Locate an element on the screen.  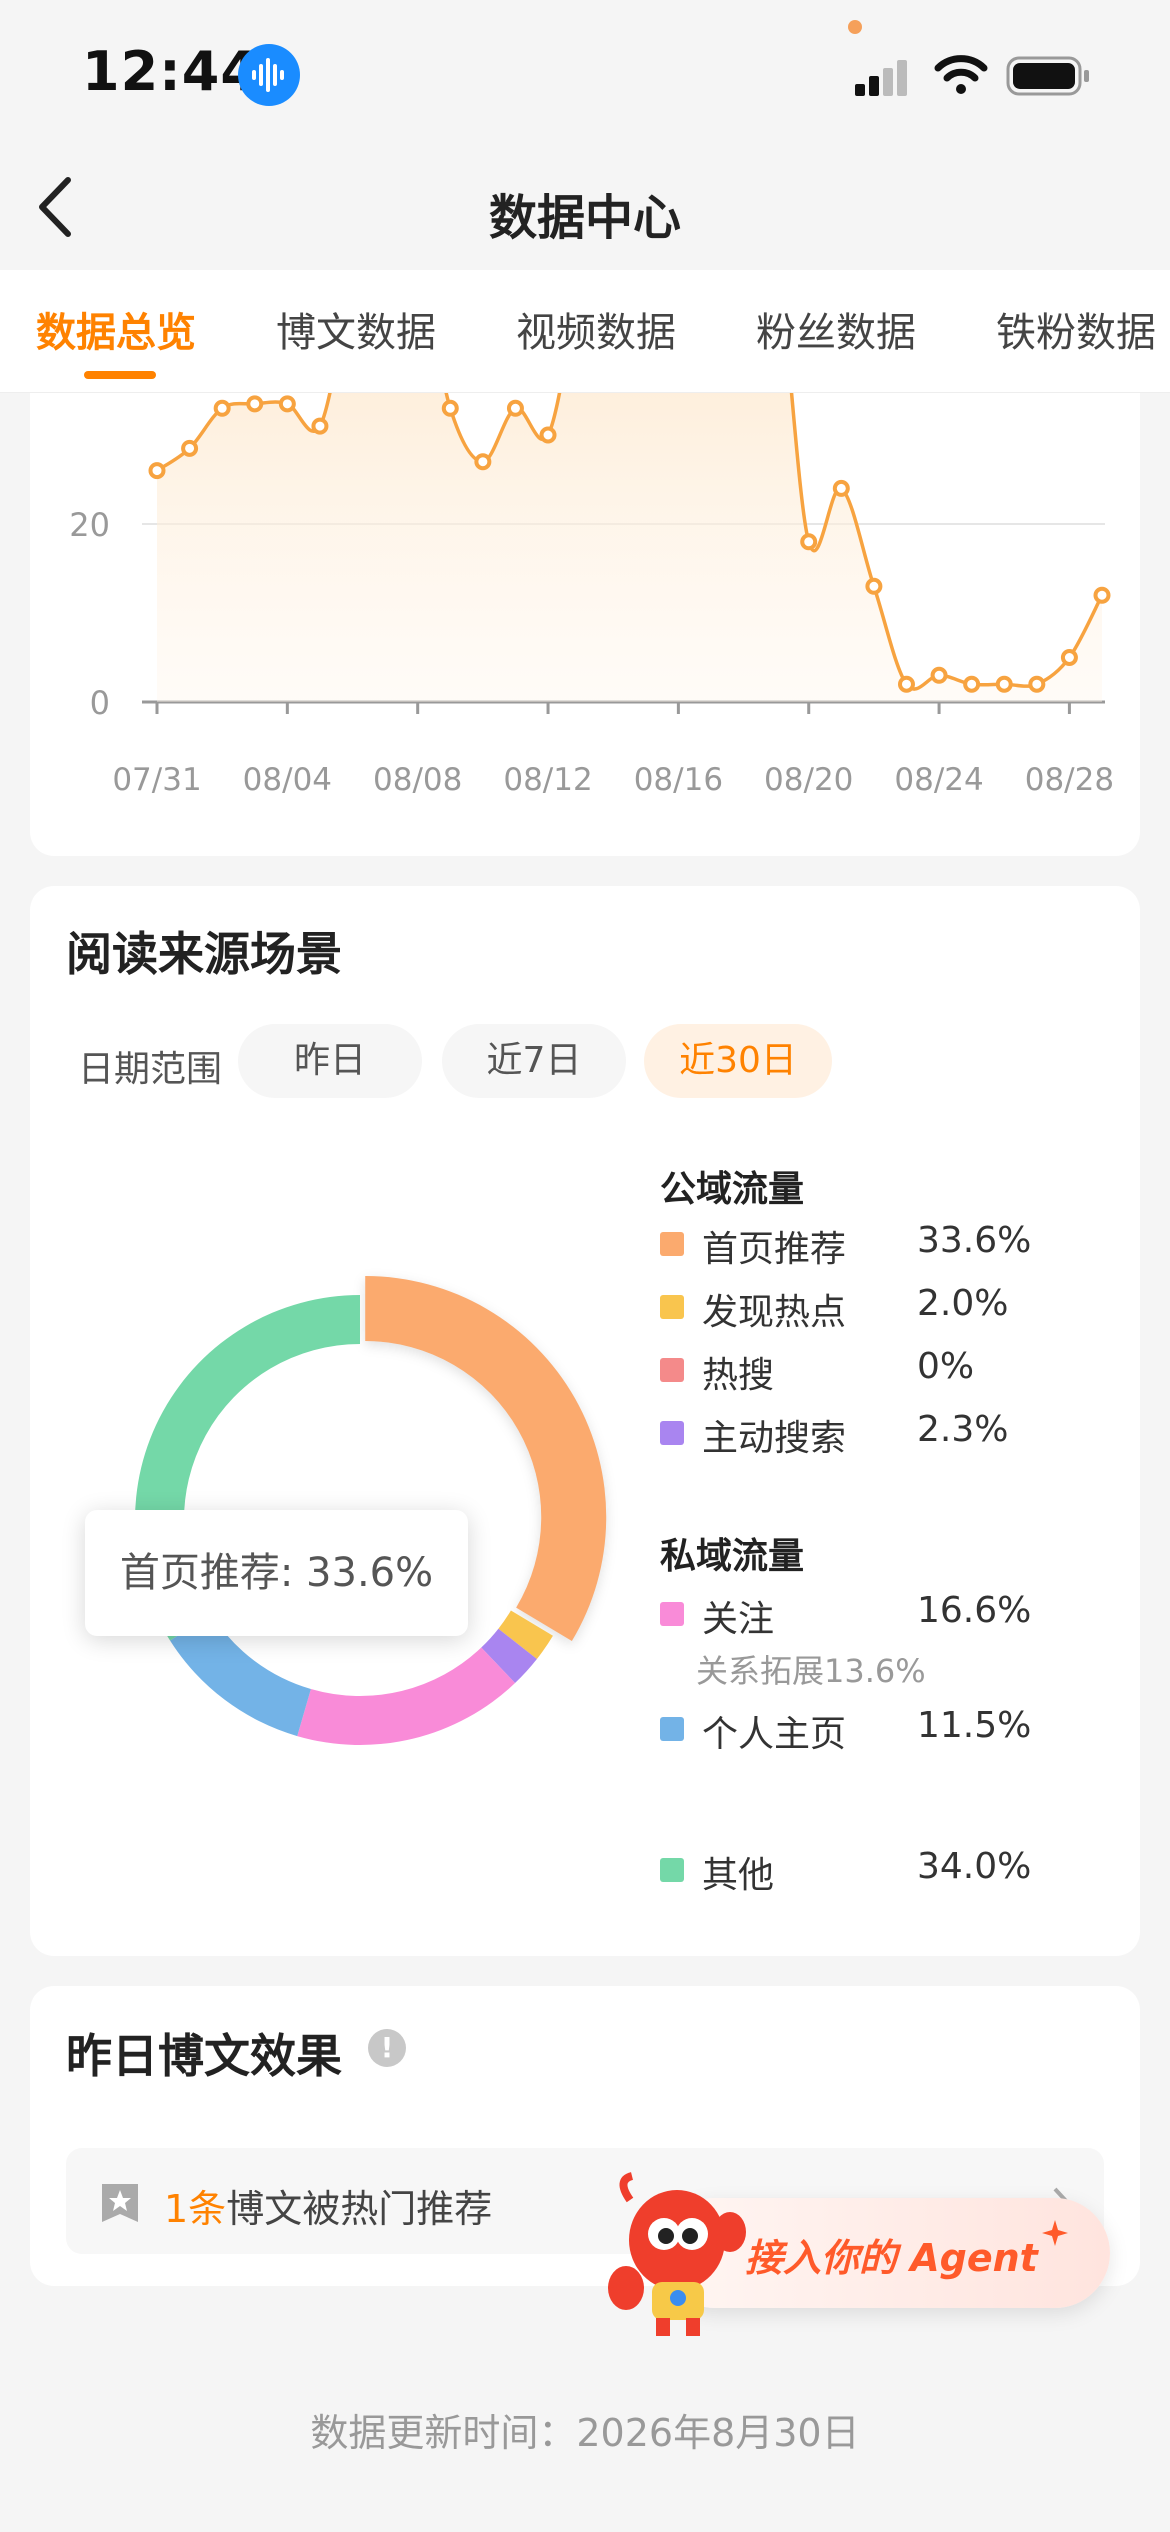
date-range-label: 日期范围 is located at coordinates (150, 1069).